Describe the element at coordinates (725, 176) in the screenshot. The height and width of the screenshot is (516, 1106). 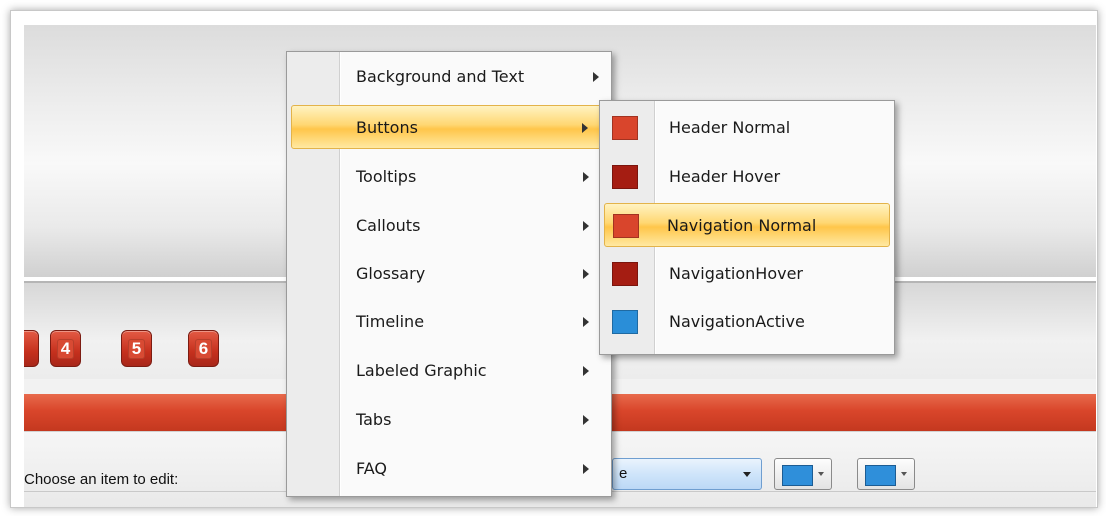
I see `submenu-item-label: Header Hover` at that location.